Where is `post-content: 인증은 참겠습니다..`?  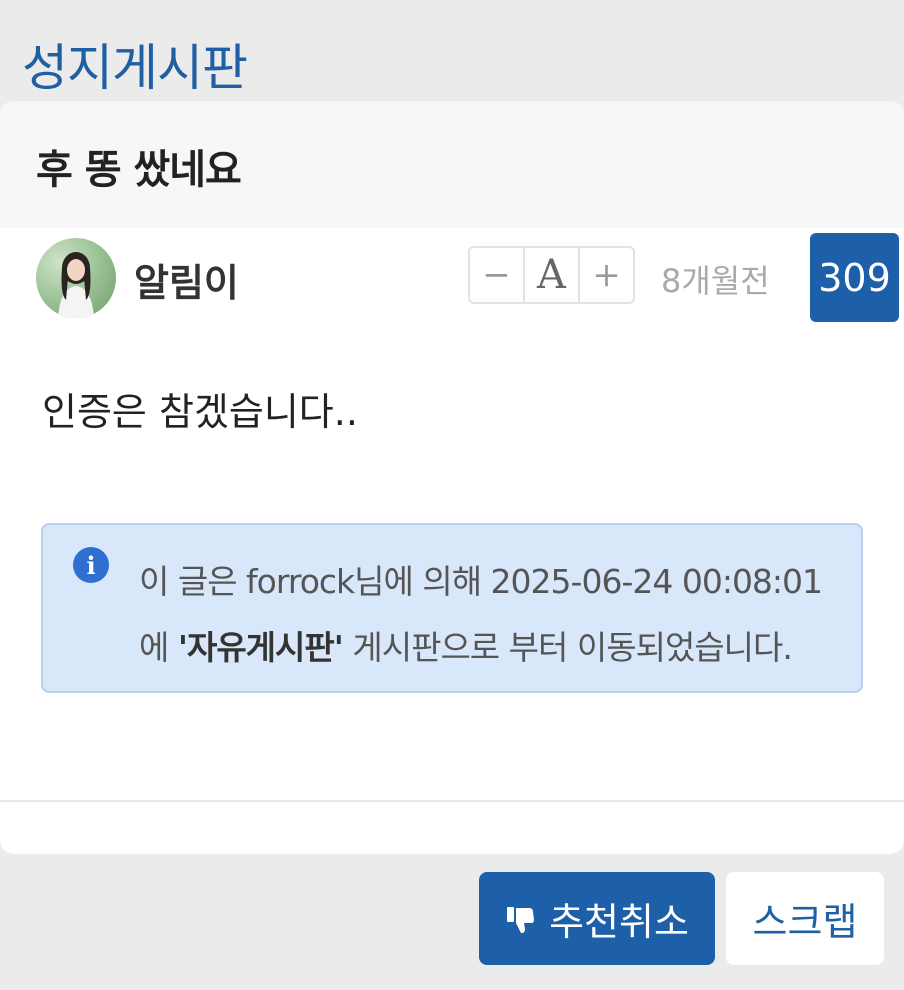
post-content: 인증은 참겠습니다.. is located at coordinates (200, 412).